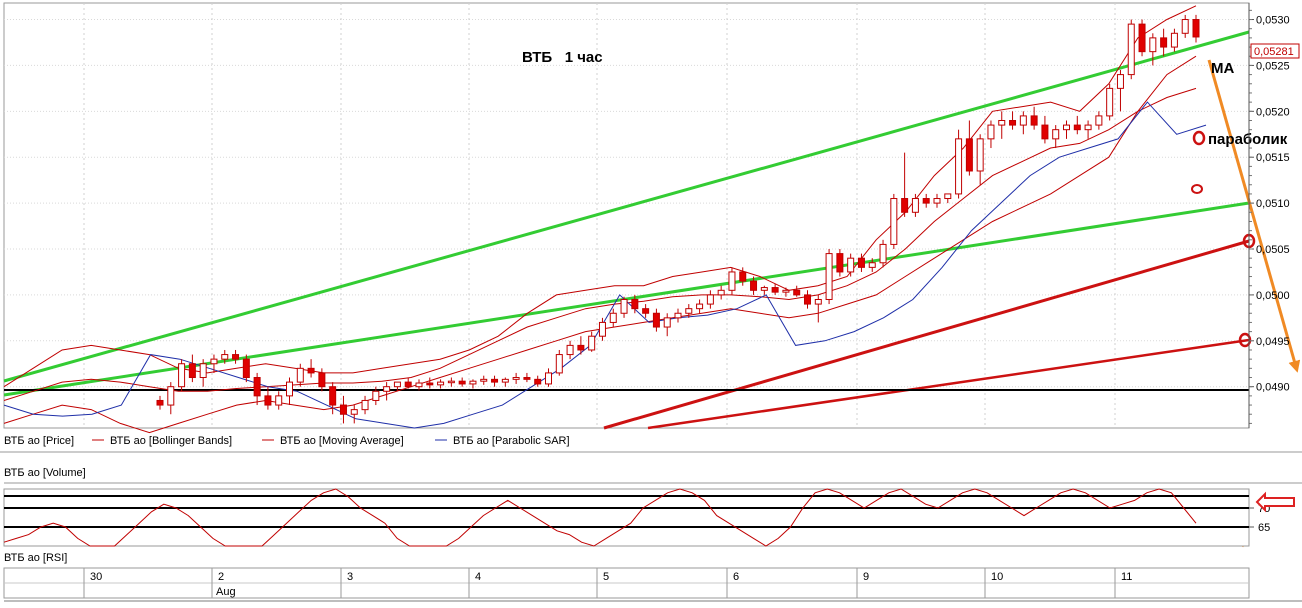 Image resolution: width=1302 pixels, height=608 pixels. I want to click on rsi-tick-label: 65, so click(1264, 528).